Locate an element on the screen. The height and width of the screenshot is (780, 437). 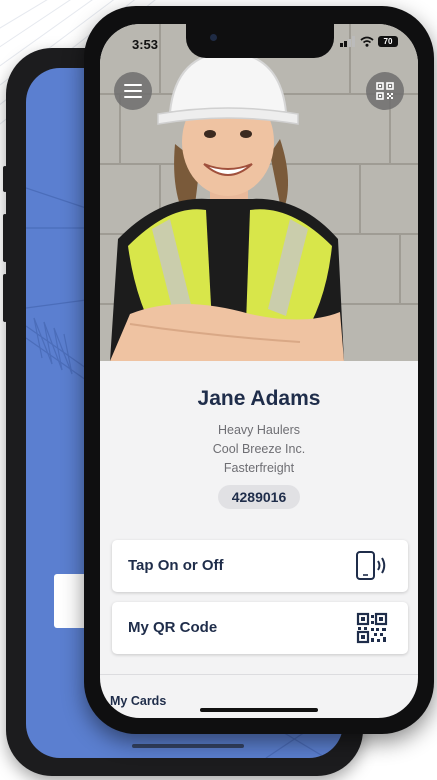
company-1: Heavy Haulers is located at coordinates (259, 430).